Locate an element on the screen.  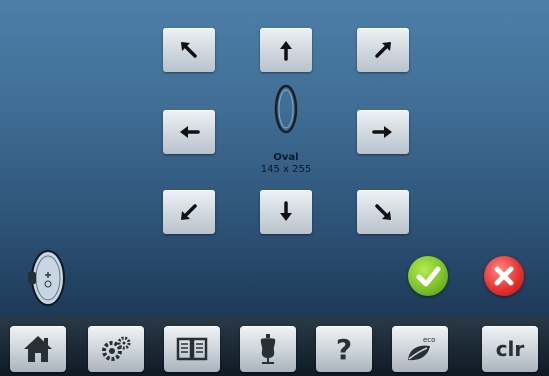
cancel-button is located at coordinates (504, 276).